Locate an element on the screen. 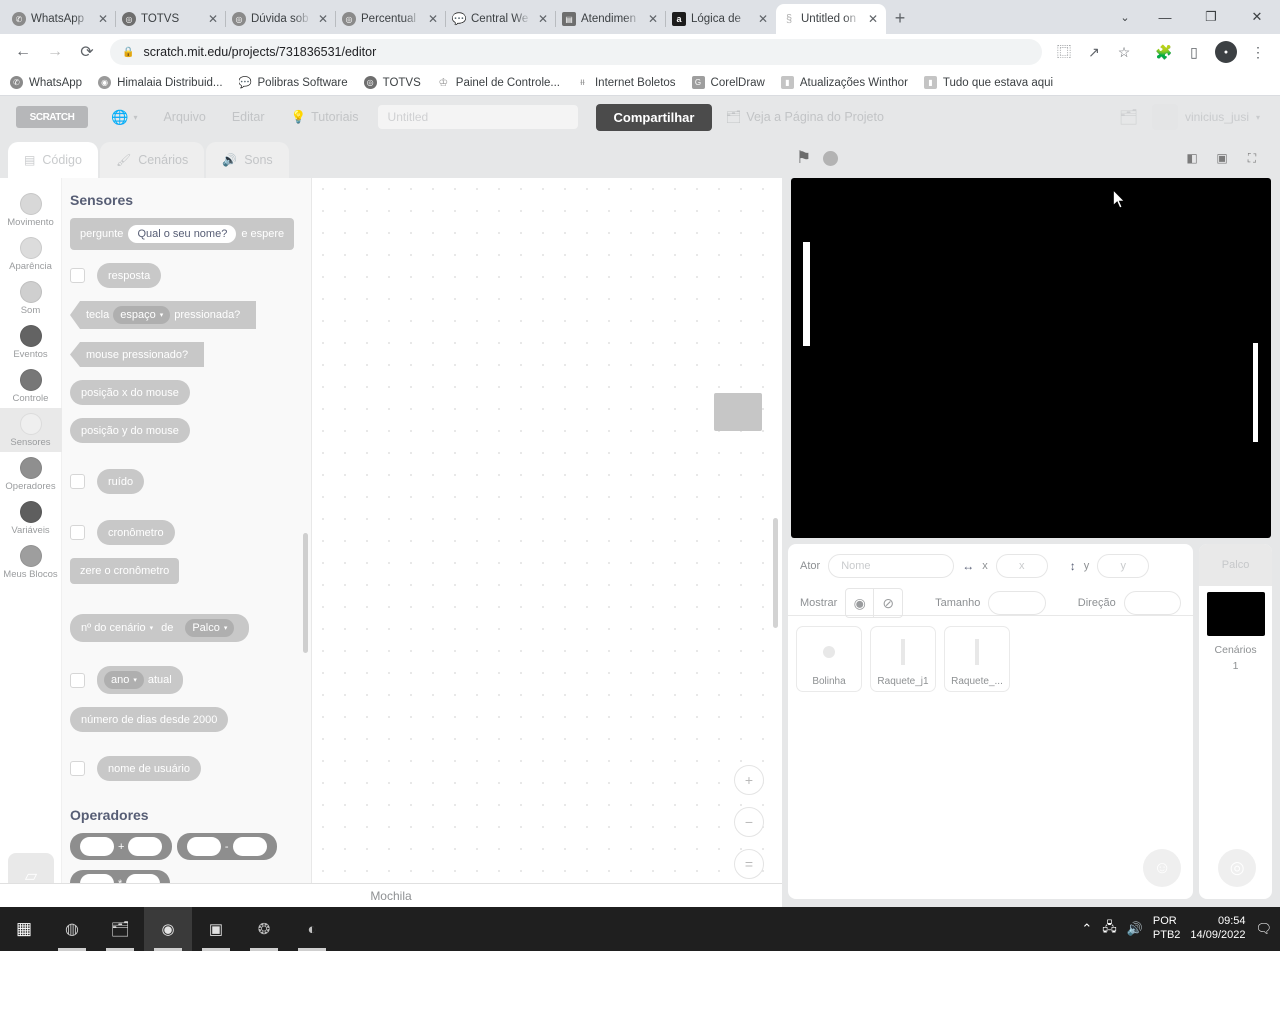 This screenshot has height=1024, width=1280. block-zere-cronometro: zere o cronômetro is located at coordinates (125, 571).